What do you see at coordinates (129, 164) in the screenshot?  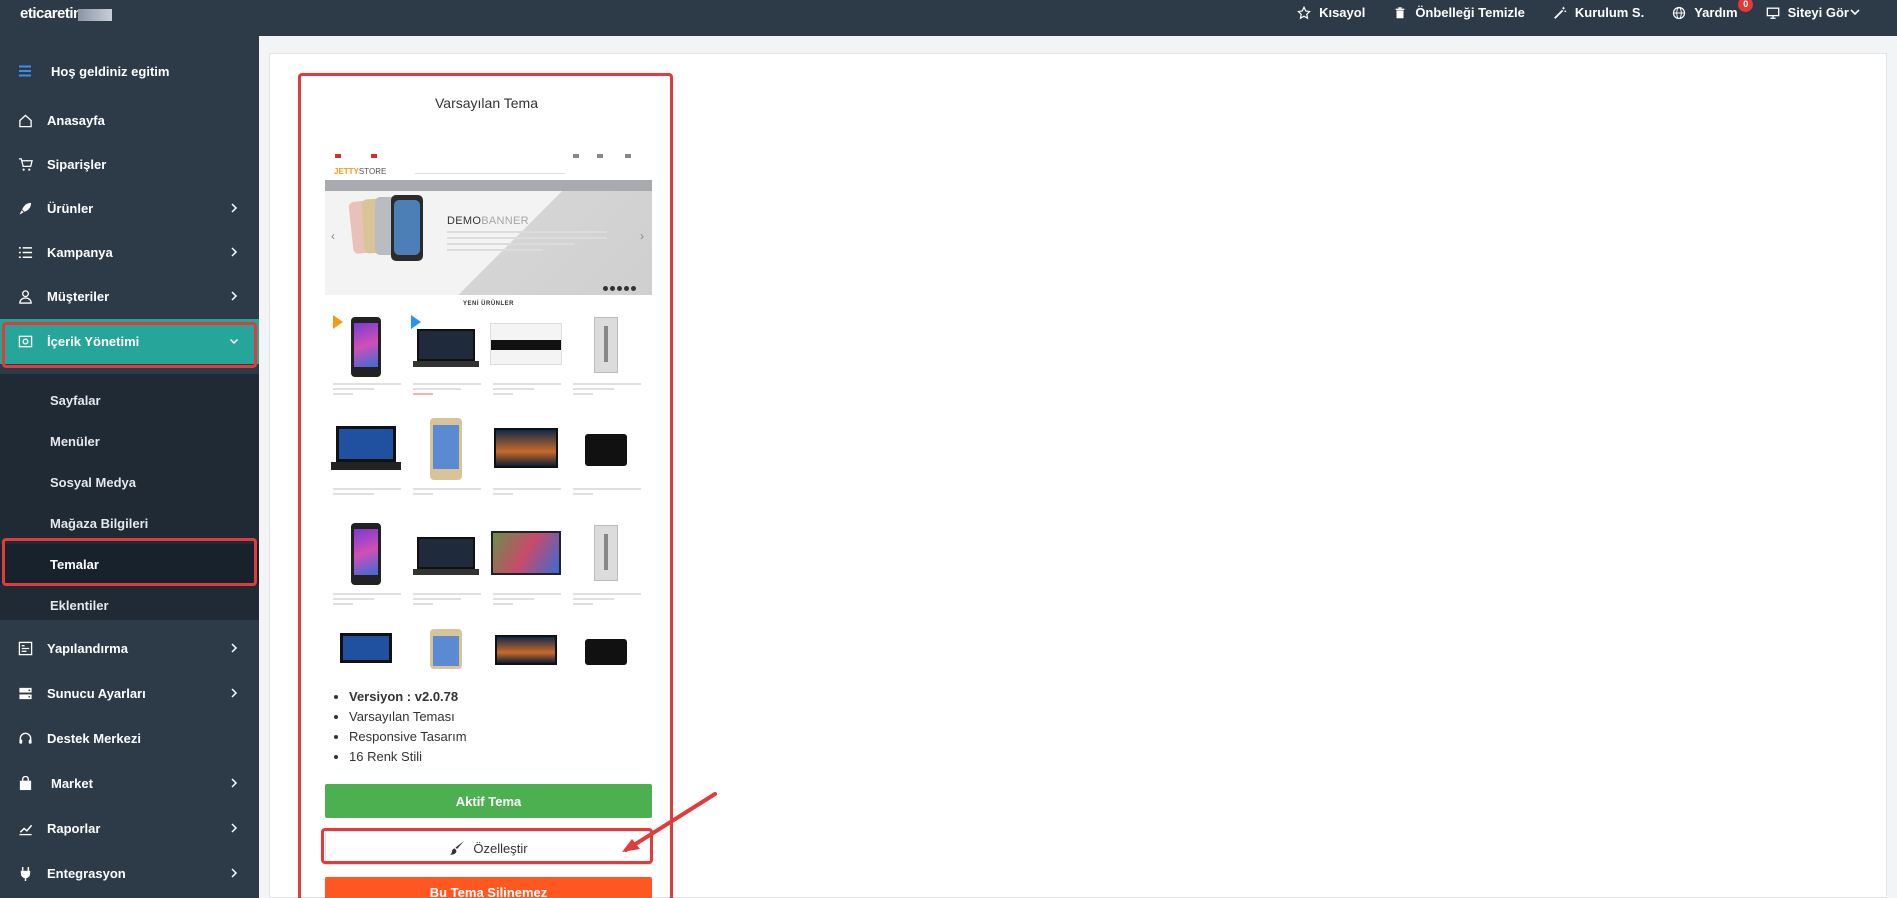 I see `sidebar-item-orders: Siparişler` at bounding box center [129, 164].